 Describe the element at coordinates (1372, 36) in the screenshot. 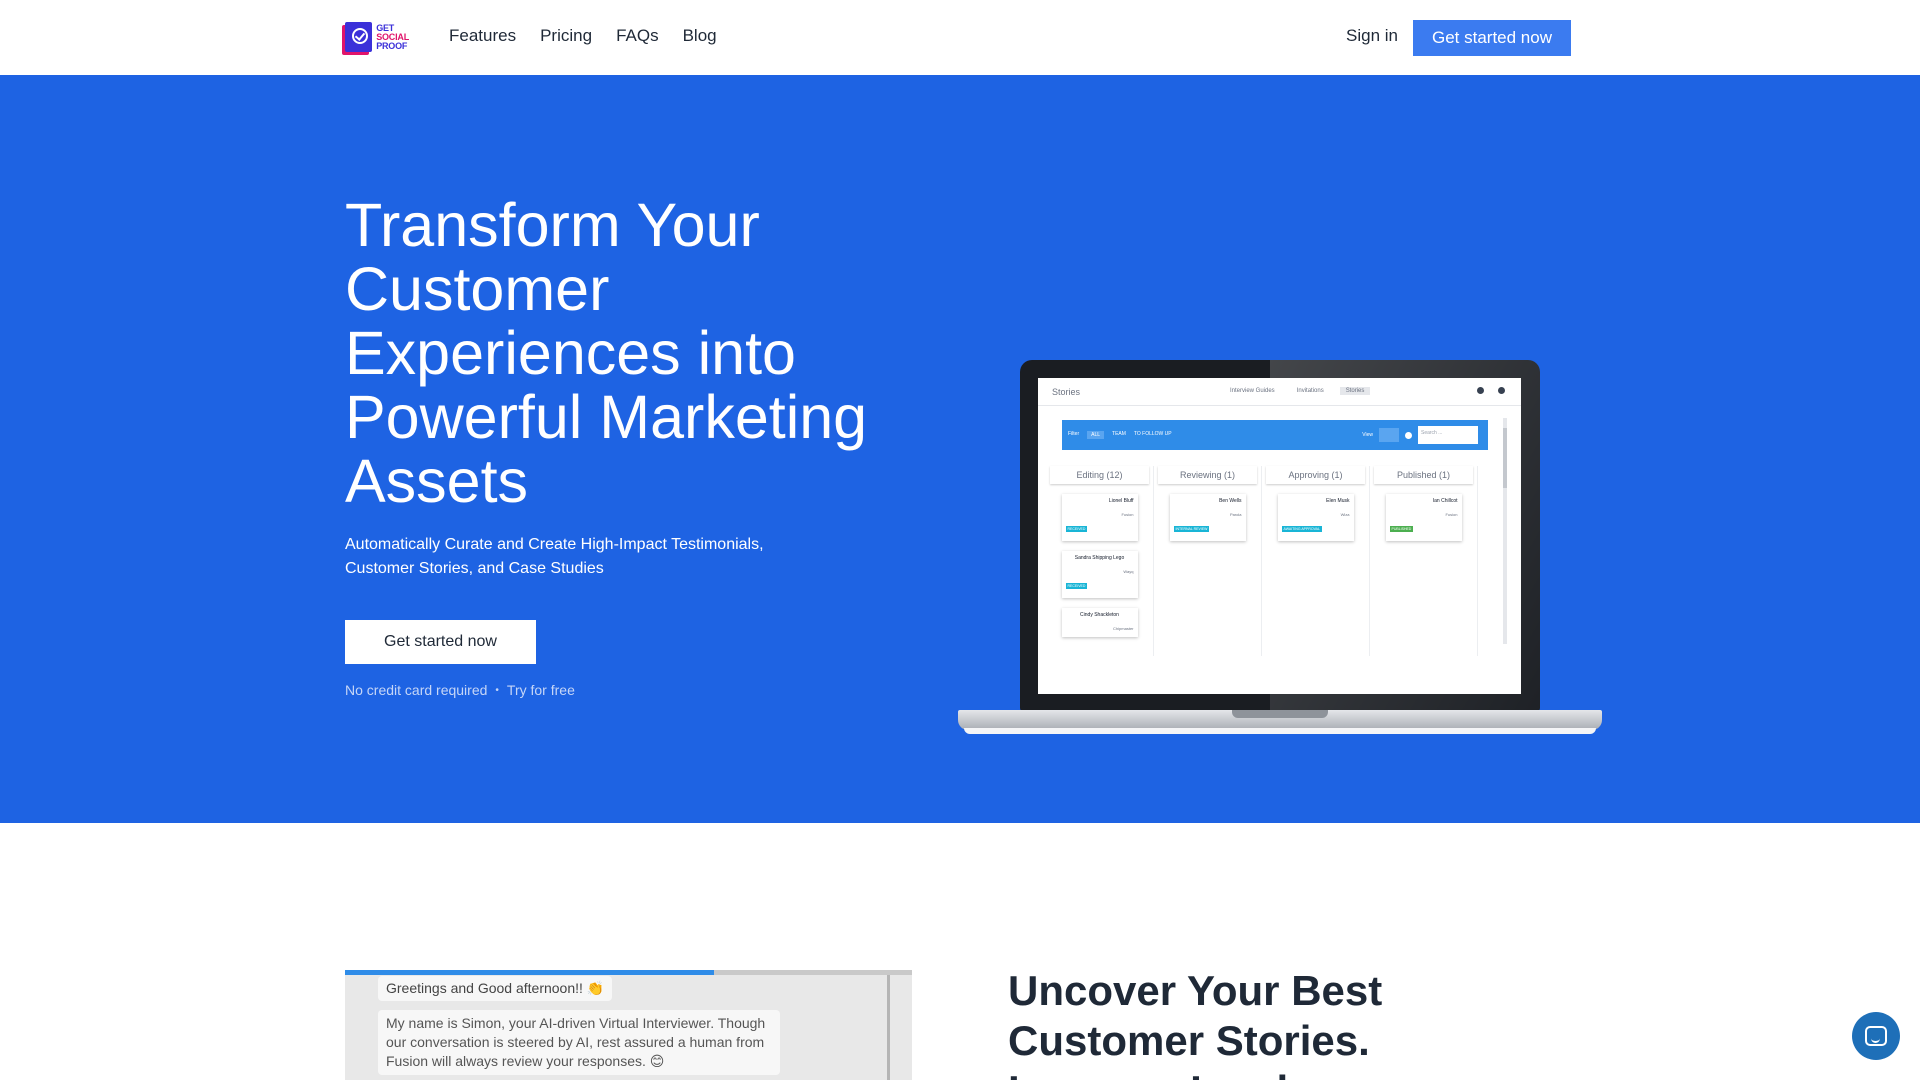

I see `sign-in-link: Sign in` at that location.